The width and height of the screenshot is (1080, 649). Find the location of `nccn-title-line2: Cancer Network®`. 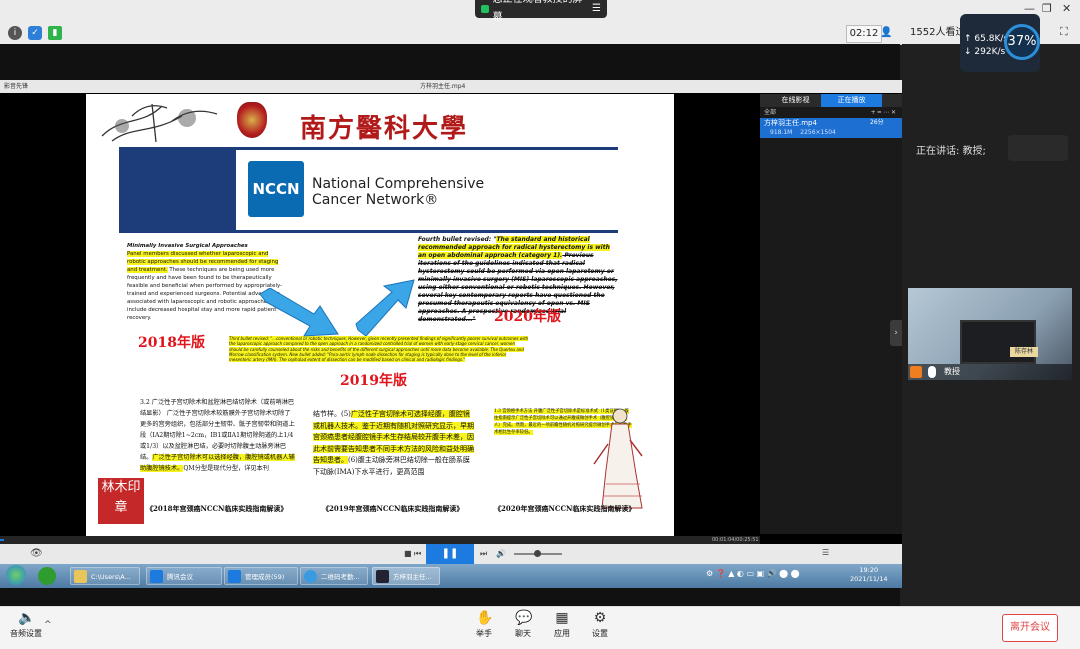

nccn-title-line2: Cancer Network® is located at coordinates (375, 200).